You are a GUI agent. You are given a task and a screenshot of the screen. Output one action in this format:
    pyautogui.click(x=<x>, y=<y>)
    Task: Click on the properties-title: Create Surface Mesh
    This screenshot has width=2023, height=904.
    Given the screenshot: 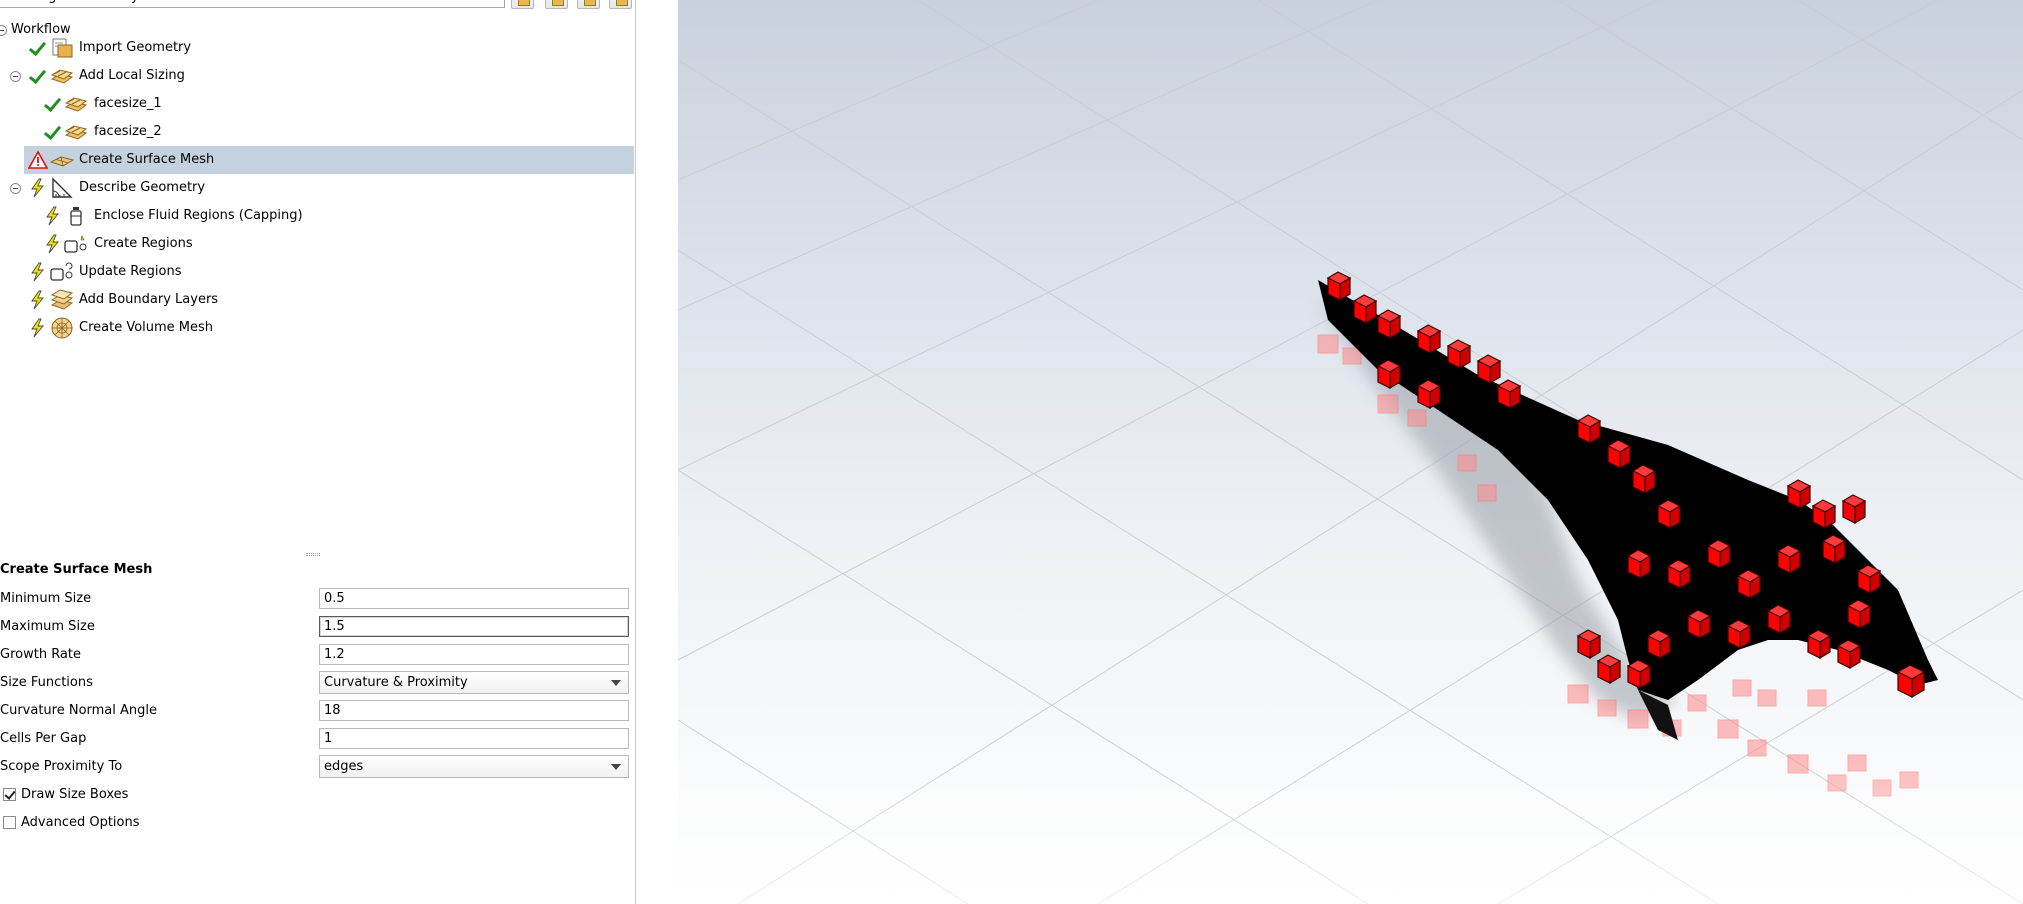 What is the action you would take?
    pyautogui.click(x=76, y=569)
    